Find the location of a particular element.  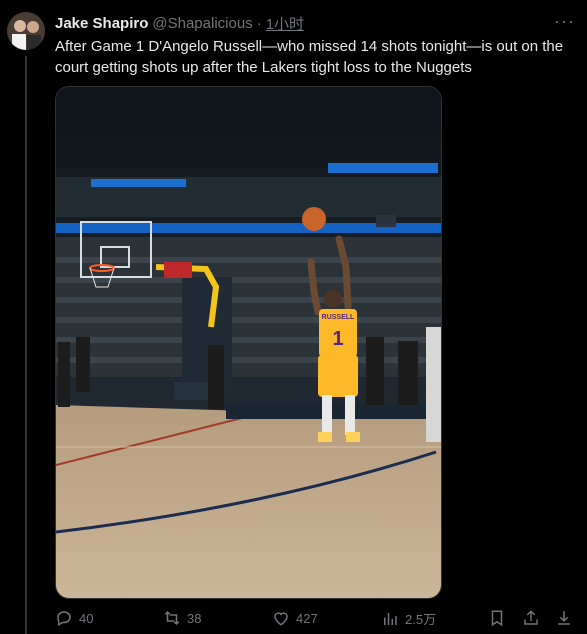

bookmark-button is located at coordinates (500, 618).